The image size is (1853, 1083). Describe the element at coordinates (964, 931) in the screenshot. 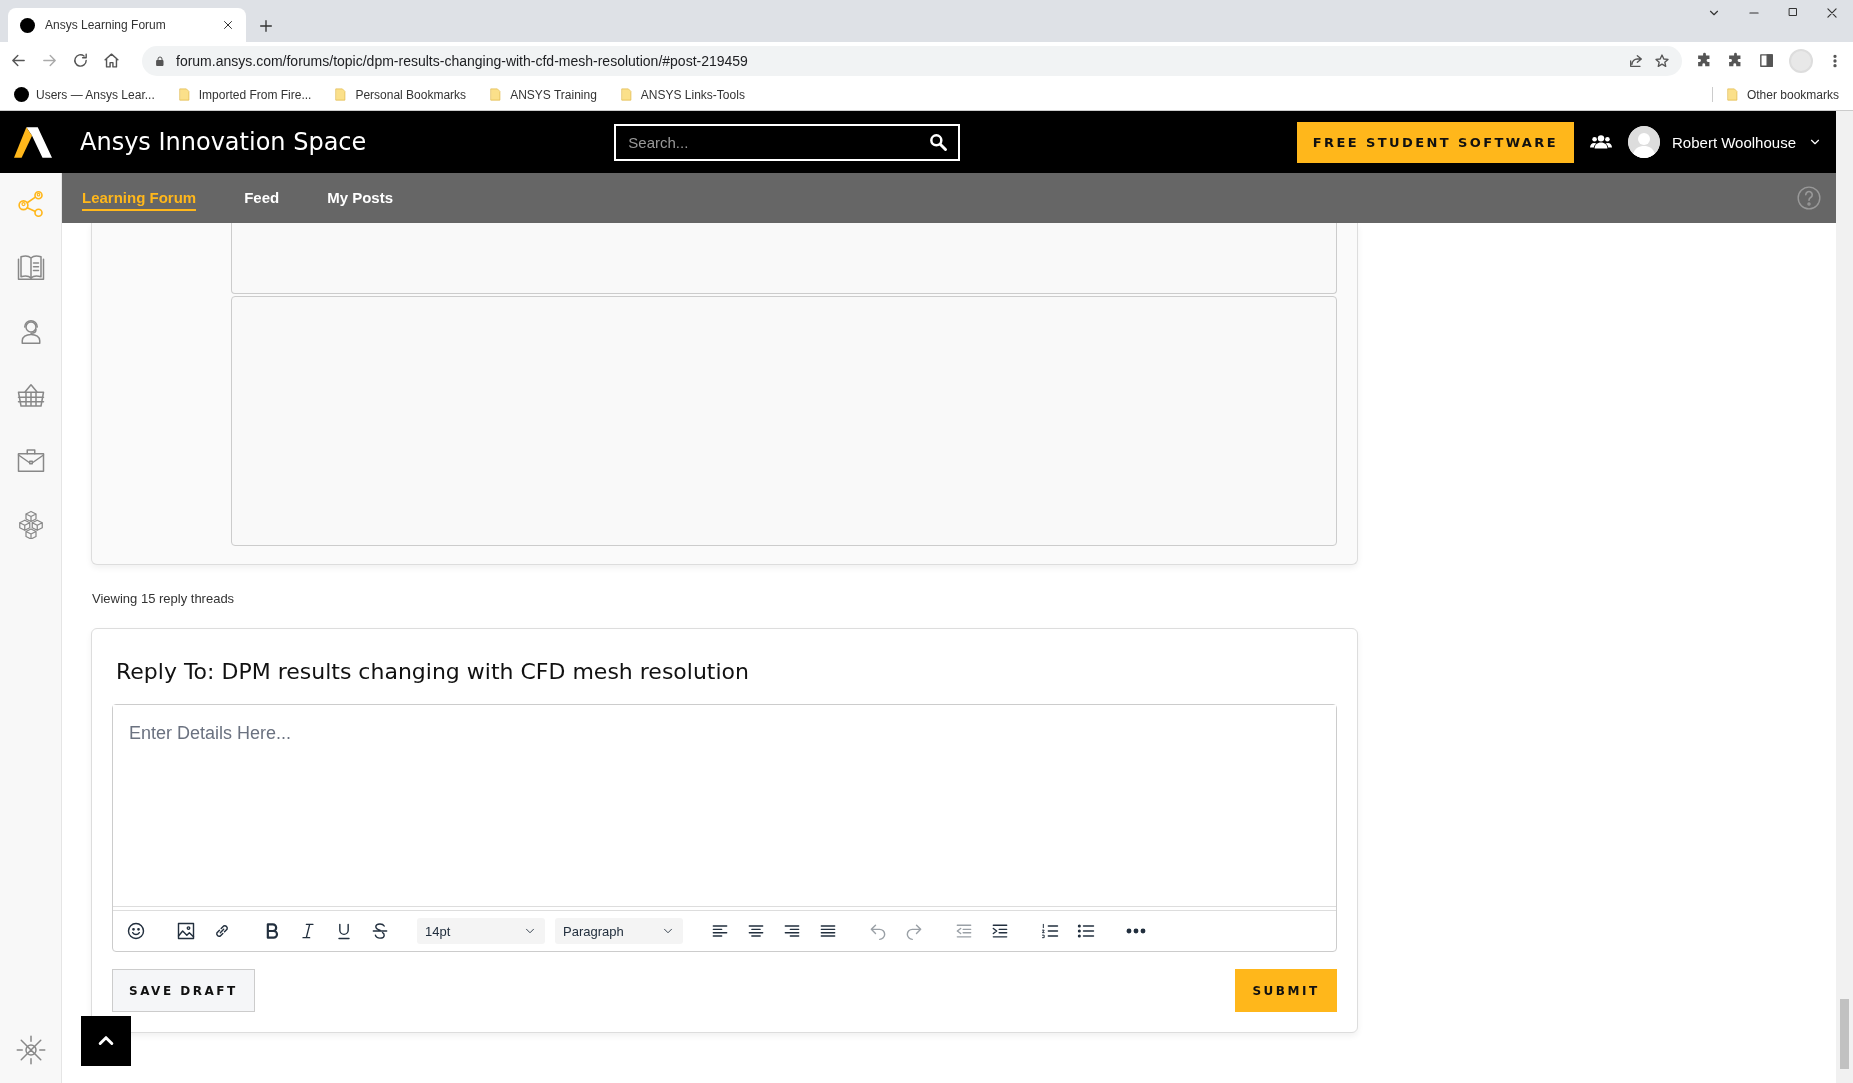

I see `outdent-icon` at that location.